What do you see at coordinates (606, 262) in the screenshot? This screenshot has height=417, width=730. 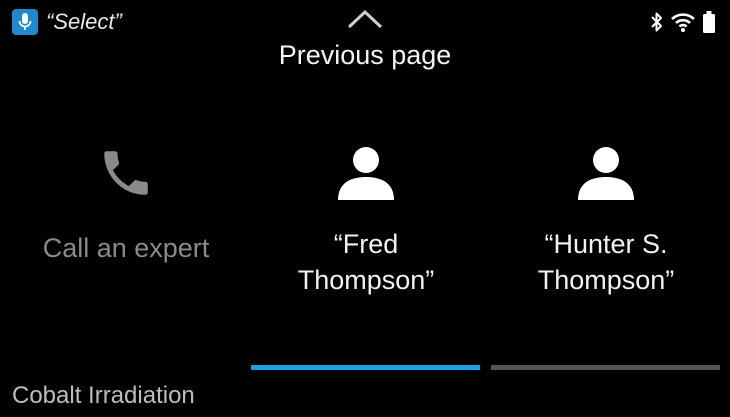 I see `card-label: “Hunter S. Thompson”` at bounding box center [606, 262].